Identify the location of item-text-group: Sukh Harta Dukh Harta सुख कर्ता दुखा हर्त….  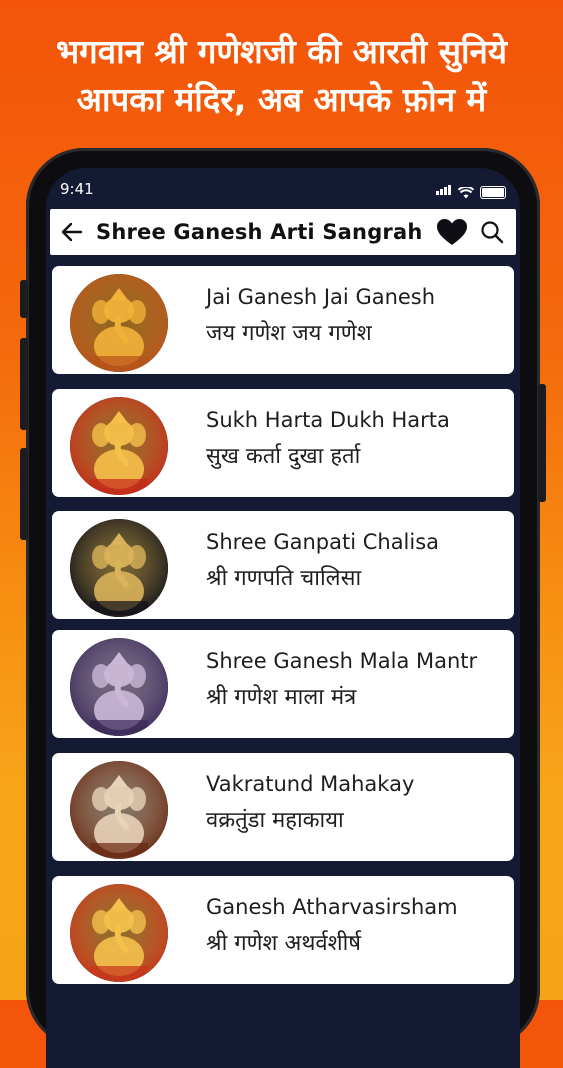
(357, 440).